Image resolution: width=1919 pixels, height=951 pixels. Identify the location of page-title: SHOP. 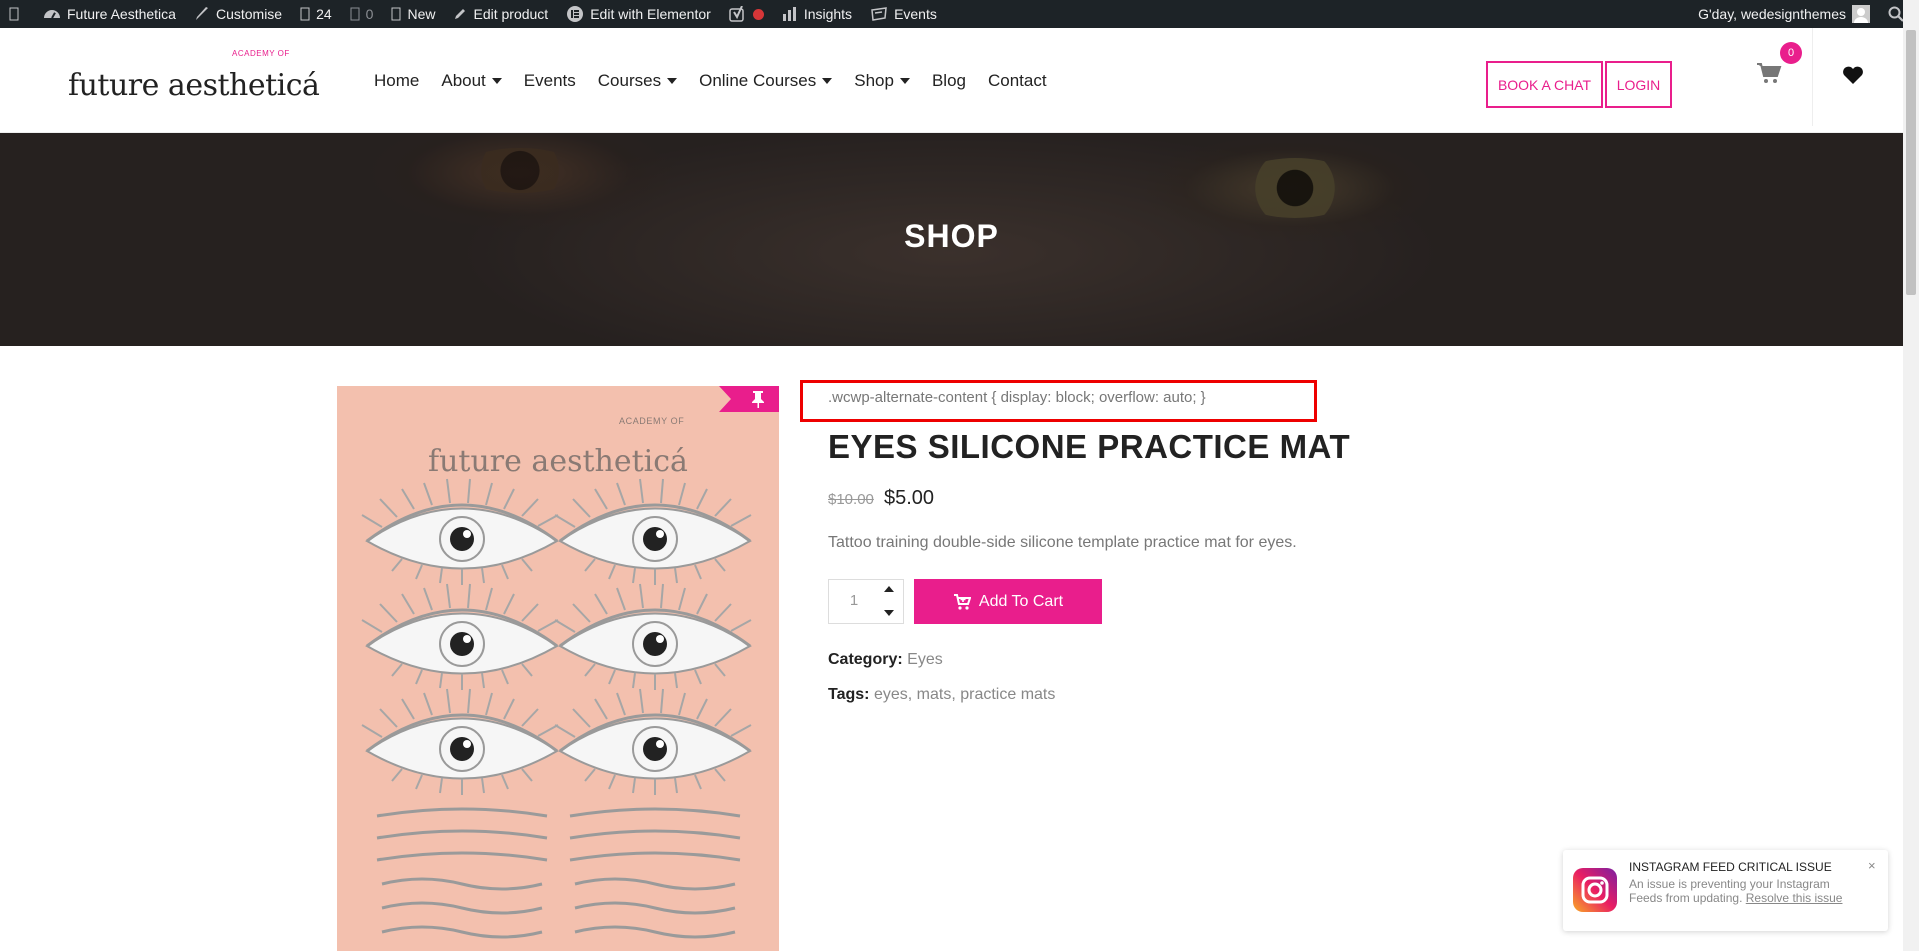
(951, 236).